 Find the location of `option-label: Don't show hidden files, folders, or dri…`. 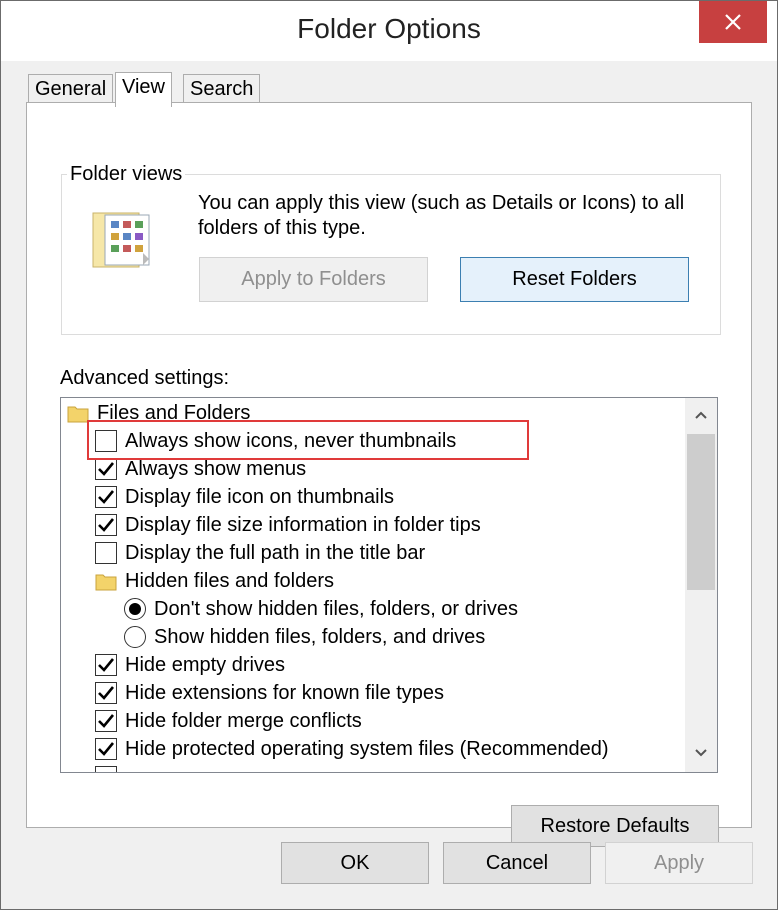

option-label: Don't show hidden files, folders, or dri… is located at coordinates (336, 608).